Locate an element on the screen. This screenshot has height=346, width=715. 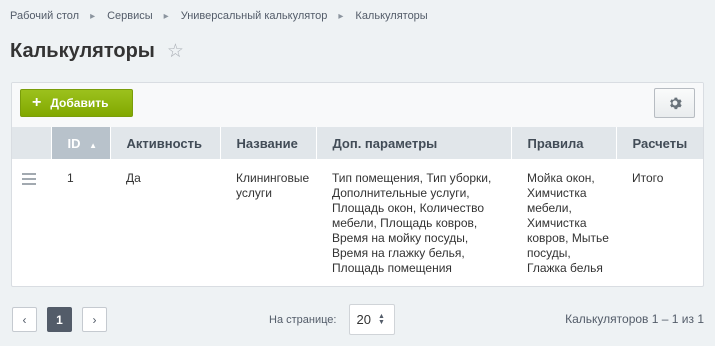
cell-text-line: Мойка окон, is located at coordinates (561, 178).